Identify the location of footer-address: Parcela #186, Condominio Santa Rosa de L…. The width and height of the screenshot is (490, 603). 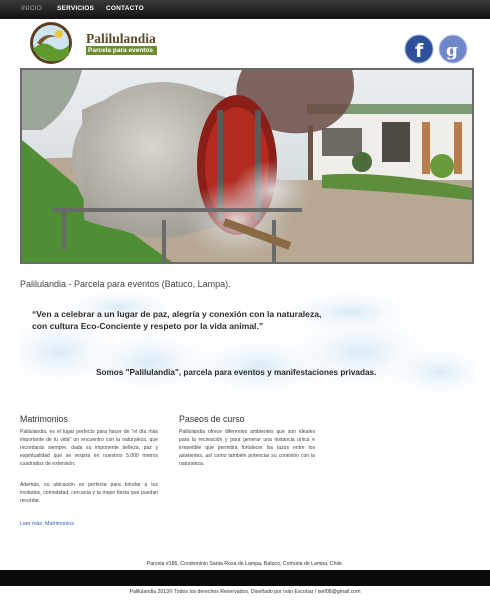
(245, 564).